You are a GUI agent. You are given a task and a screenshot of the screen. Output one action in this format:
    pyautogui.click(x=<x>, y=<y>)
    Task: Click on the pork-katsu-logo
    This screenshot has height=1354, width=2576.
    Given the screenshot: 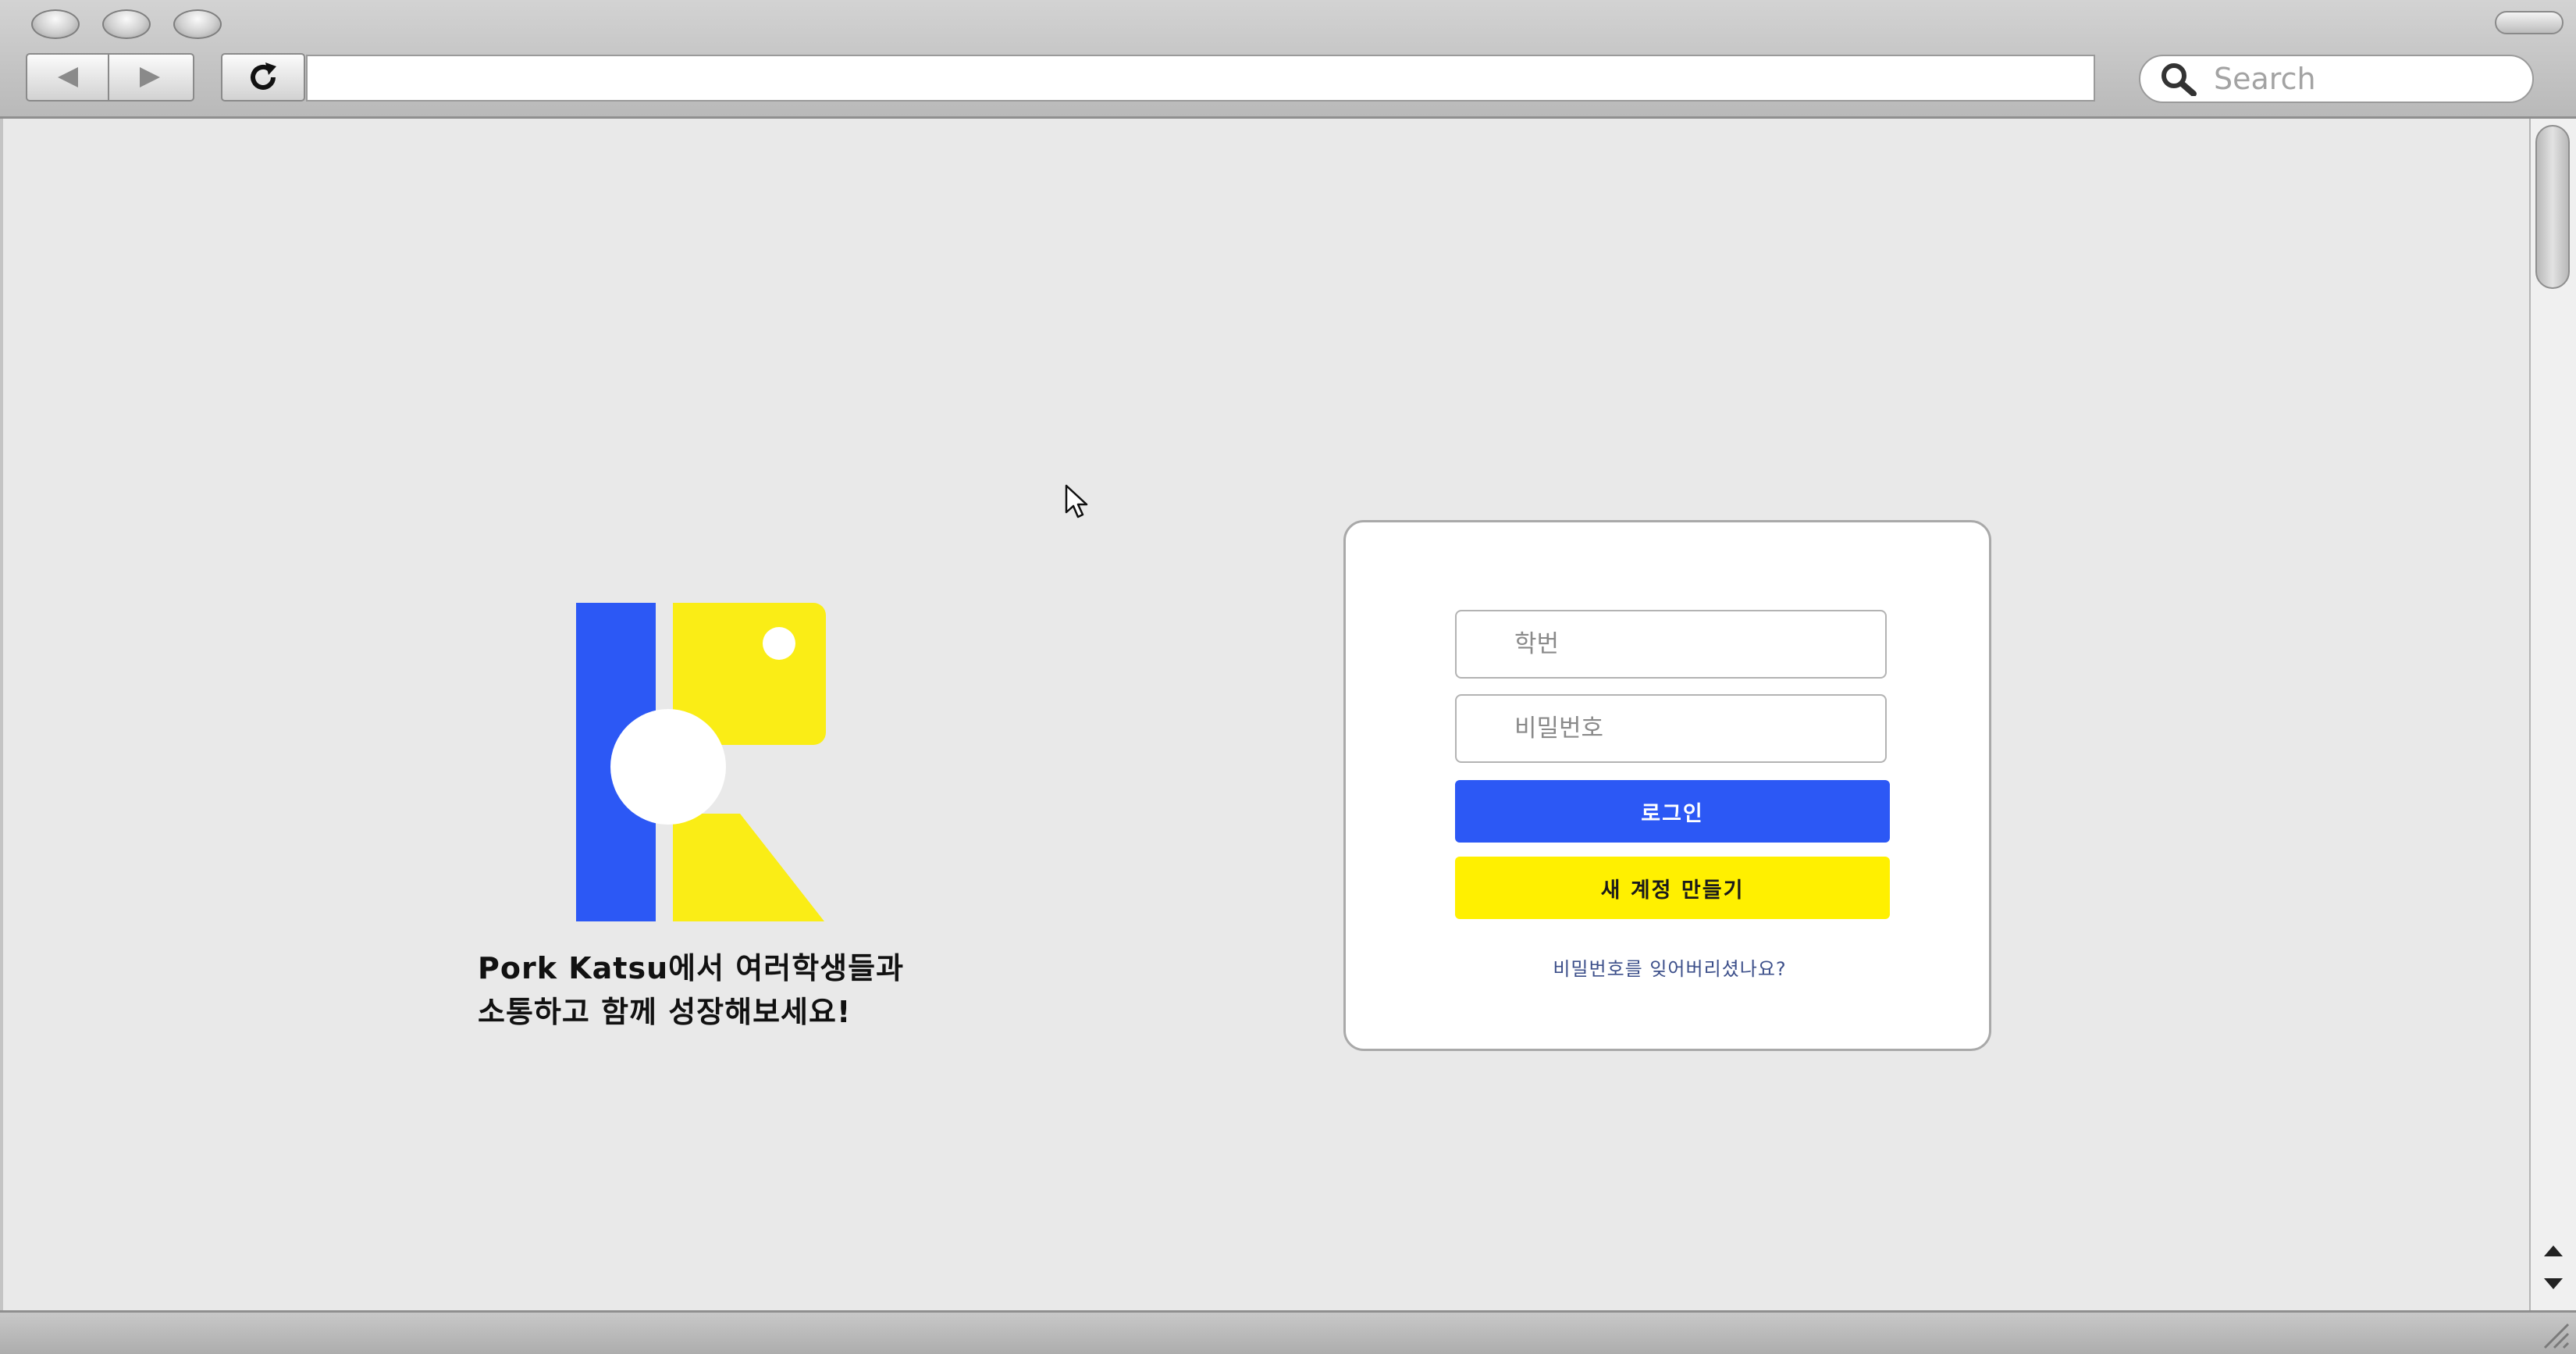 What is the action you would take?
    pyautogui.click(x=701, y=762)
    